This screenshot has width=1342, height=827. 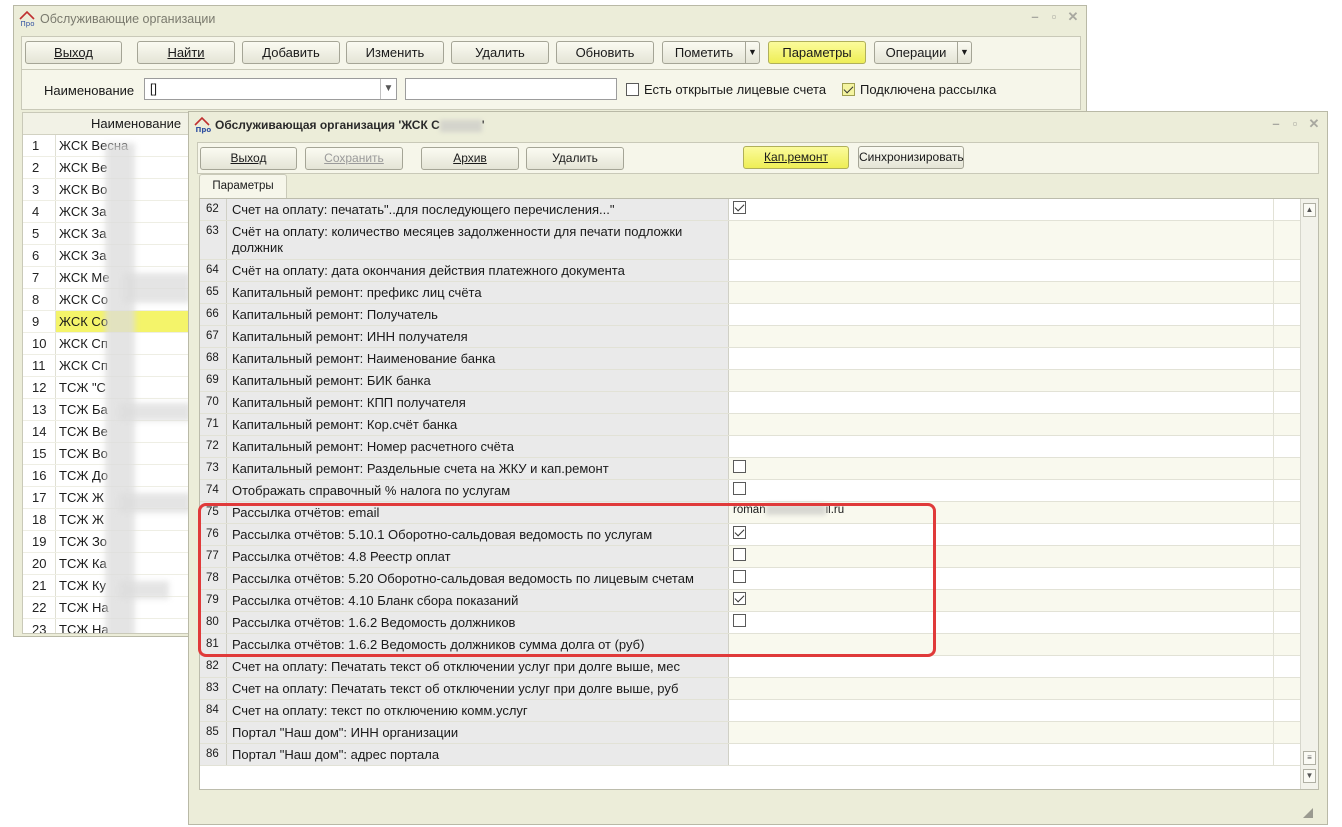 I want to click on refresh-button: Обновить, so click(x=605, y=52).